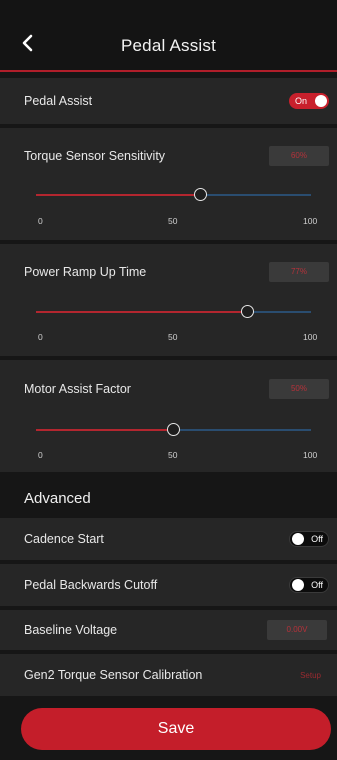  What do you see at coordinates (168, 416) in the screenshot?
I see `motor-assist-panel: Motor Assist Factor 50% 0 50 100` at bounding box center [168, 416].